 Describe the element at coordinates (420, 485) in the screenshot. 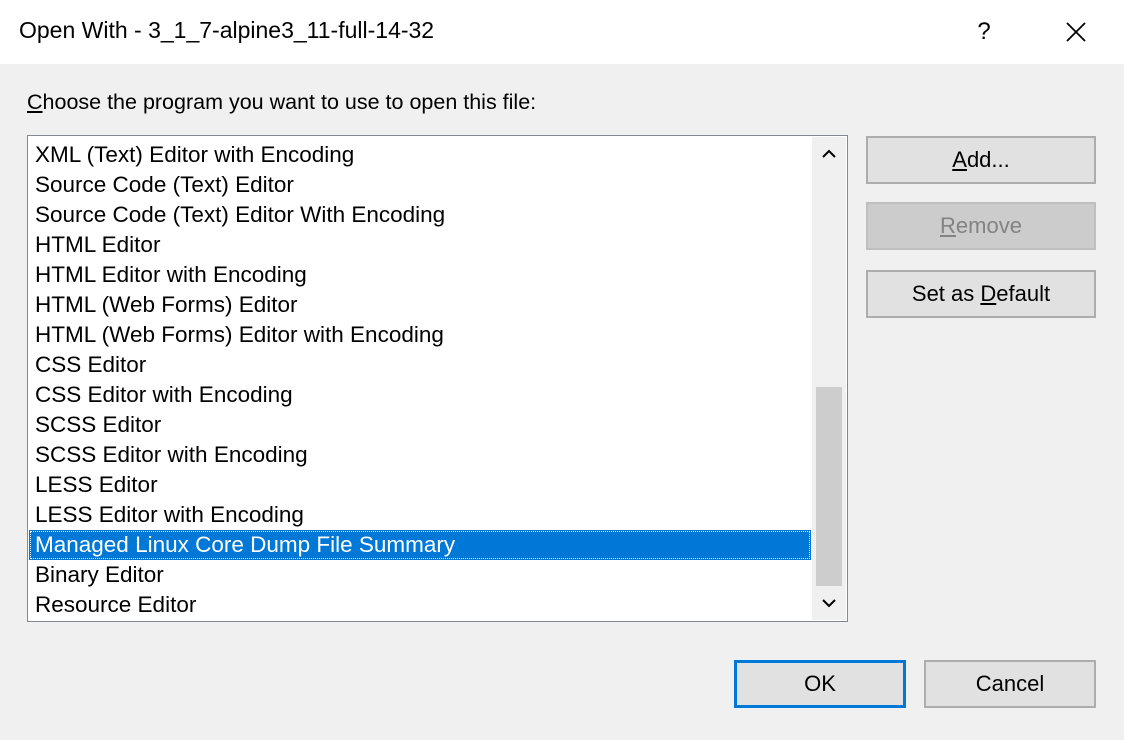

I see `program-list-item: LESS Editor` at that location.